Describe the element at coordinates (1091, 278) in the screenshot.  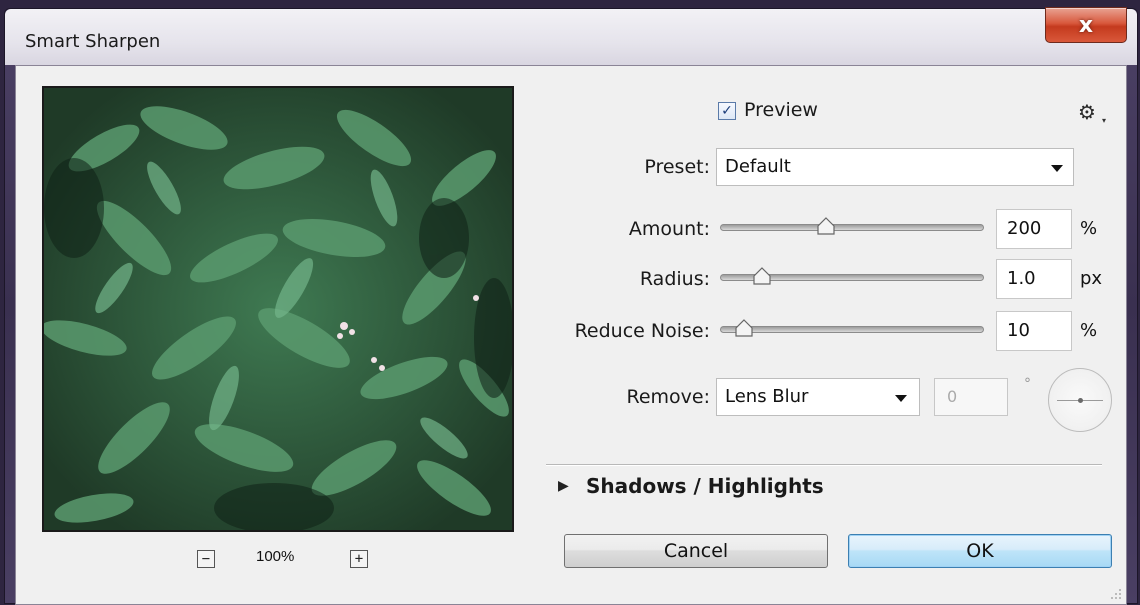
I see `radius-unit: px` at that location.